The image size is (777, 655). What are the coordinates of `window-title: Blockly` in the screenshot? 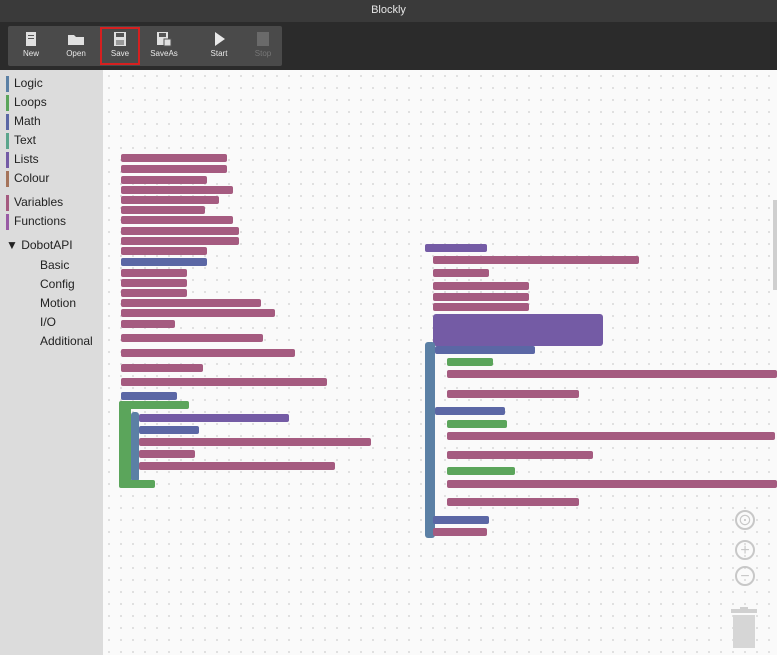 It's located at (388, 10).